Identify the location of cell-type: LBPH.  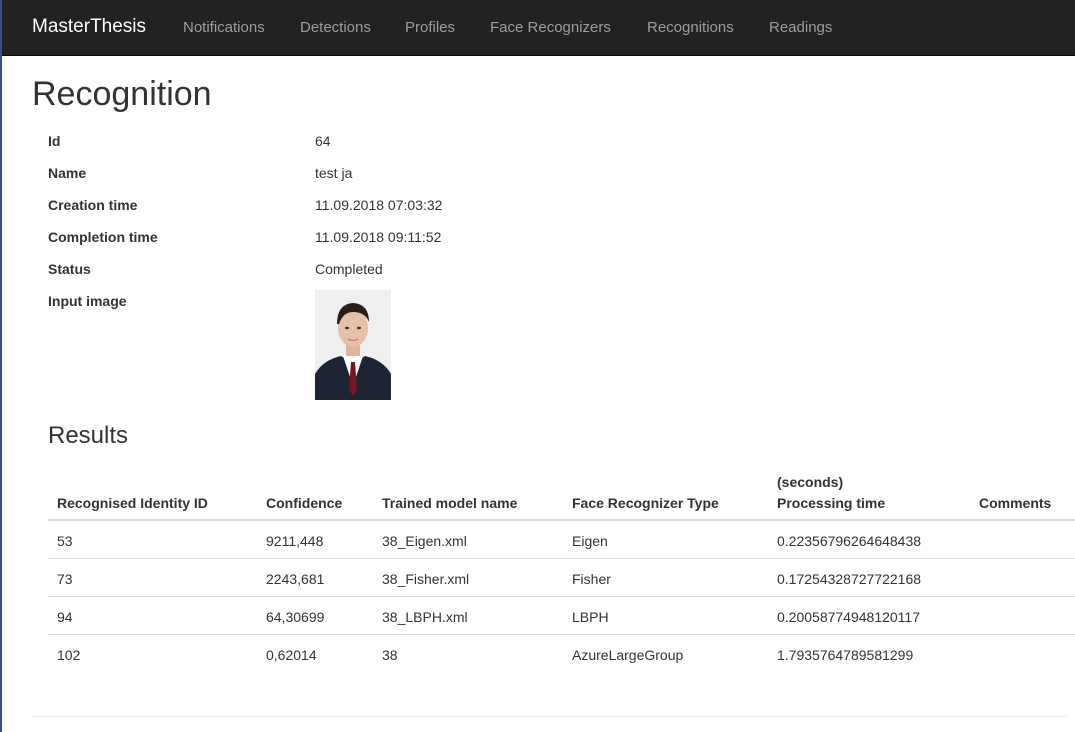
(590, 617).